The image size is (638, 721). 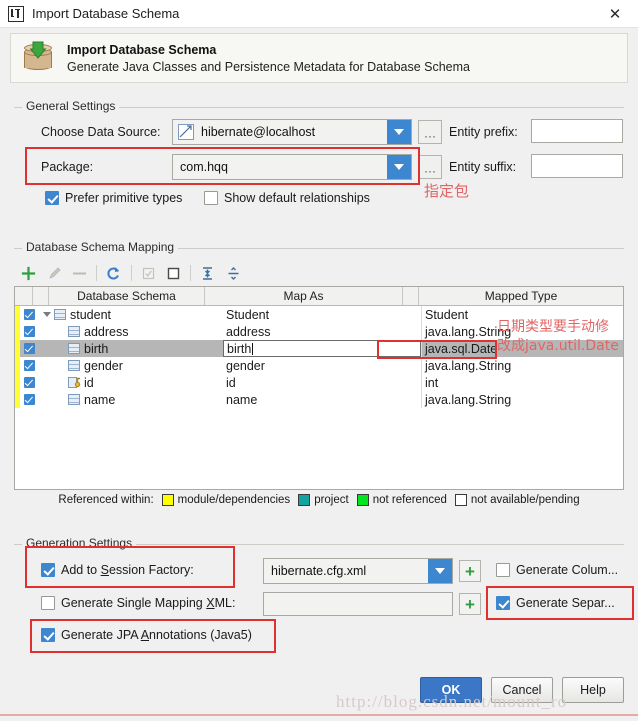 I want to click on cell-map-as: Student, so click(x=322, y=314).